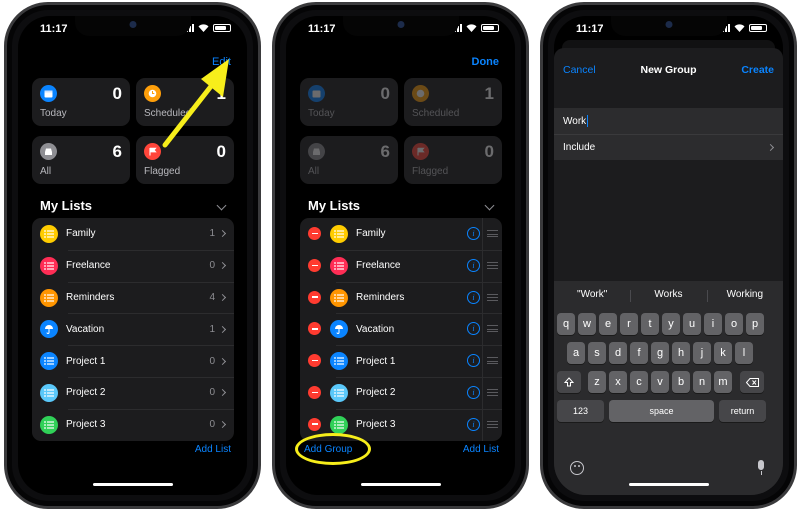  I want to click on cancel-button: Cancel, so click(579, 70).